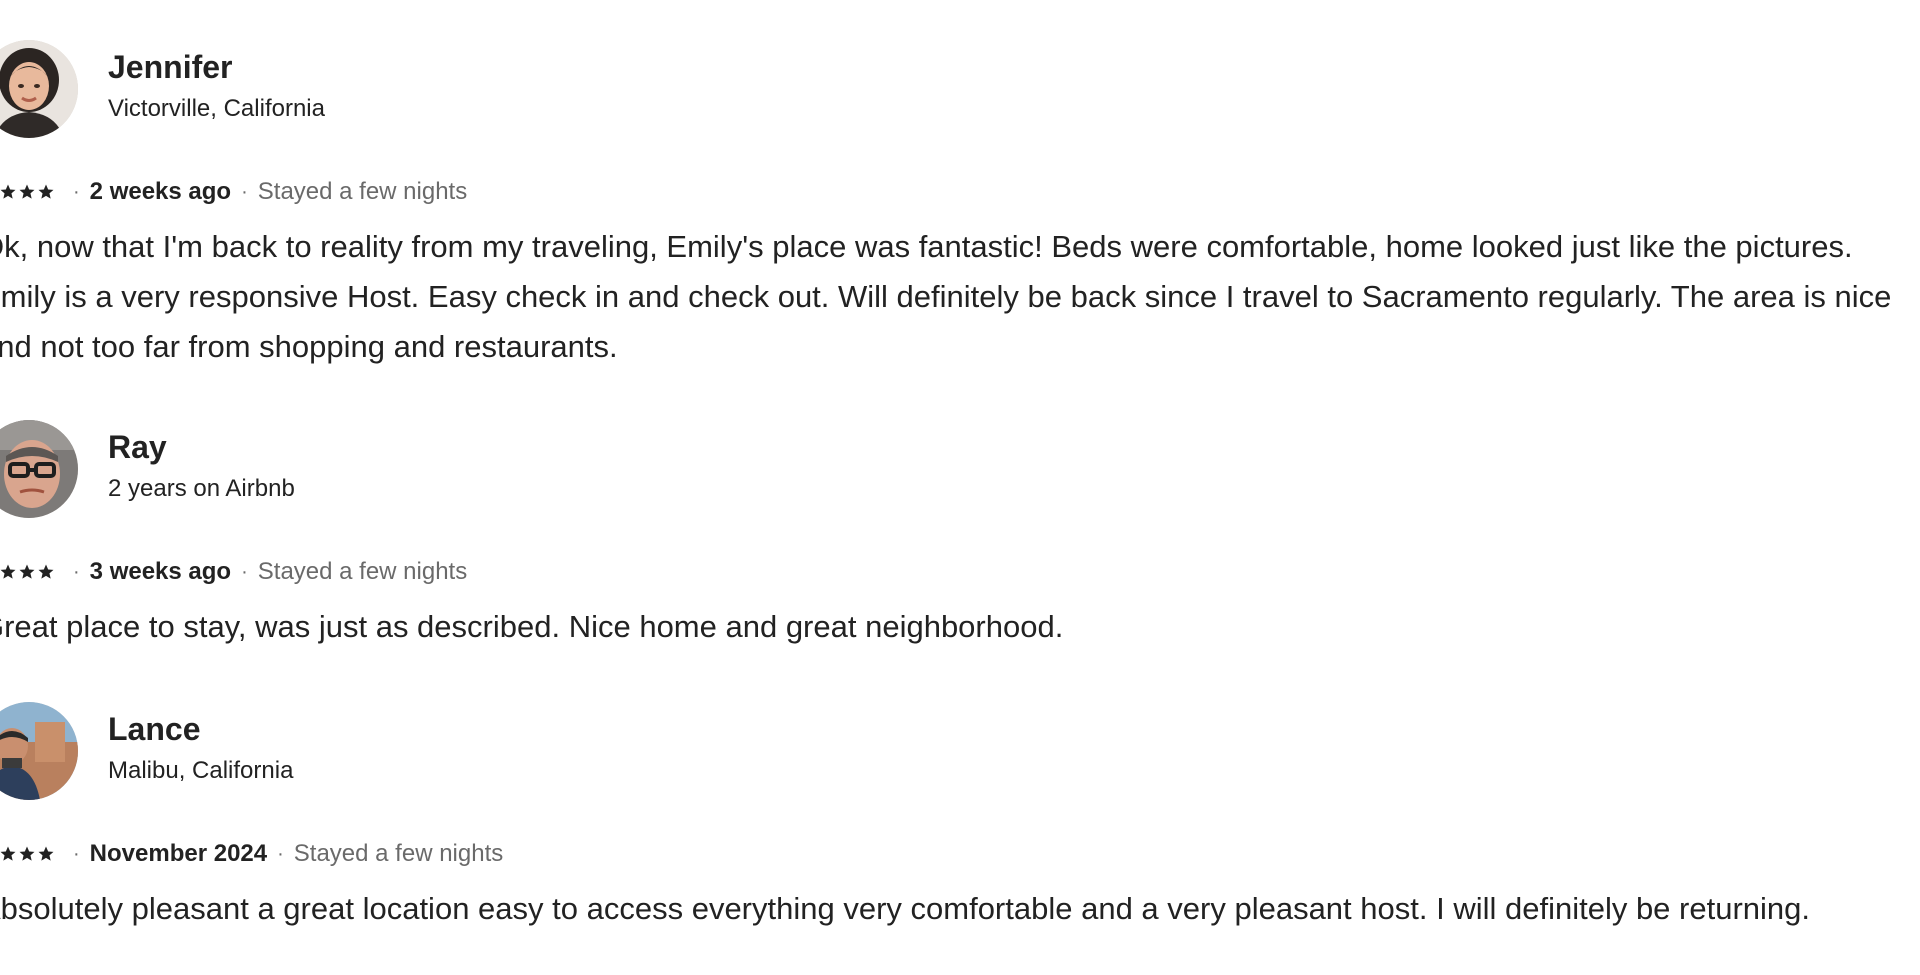  I want to click on review-header: Lance Malibu, California, so click(960, 752).